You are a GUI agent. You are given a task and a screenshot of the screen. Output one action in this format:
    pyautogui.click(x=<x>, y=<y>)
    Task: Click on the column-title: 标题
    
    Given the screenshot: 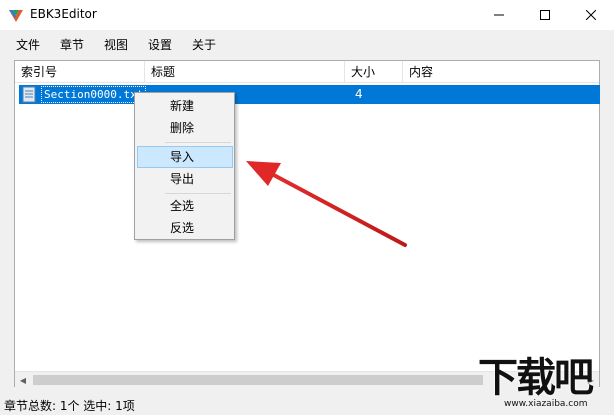 What is the action you would take?
    pyautogui.click(x=245, y=72)
    